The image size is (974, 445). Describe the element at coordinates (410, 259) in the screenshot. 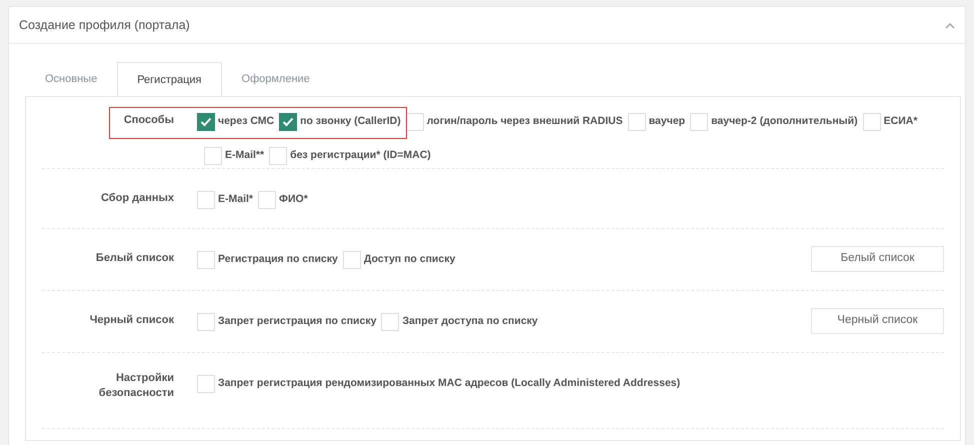

I see `checkbox-label: Доступ по списку` at that location.